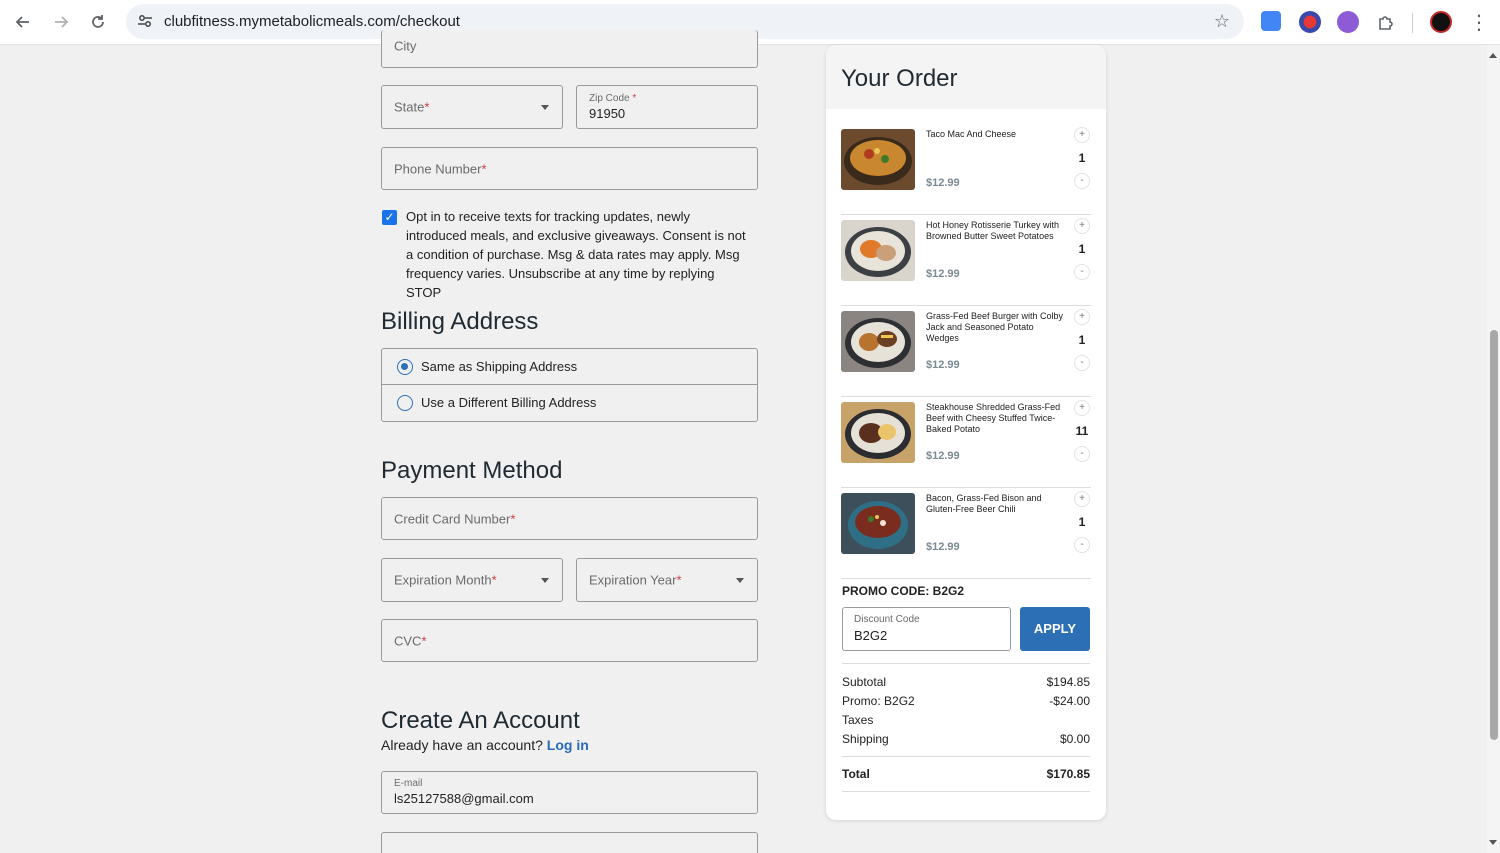 This screenshot has height=853, width=1500. Describe the element at coordinates (412, 107) in the screenshot. I see `state-placeholder: State*` at that location.